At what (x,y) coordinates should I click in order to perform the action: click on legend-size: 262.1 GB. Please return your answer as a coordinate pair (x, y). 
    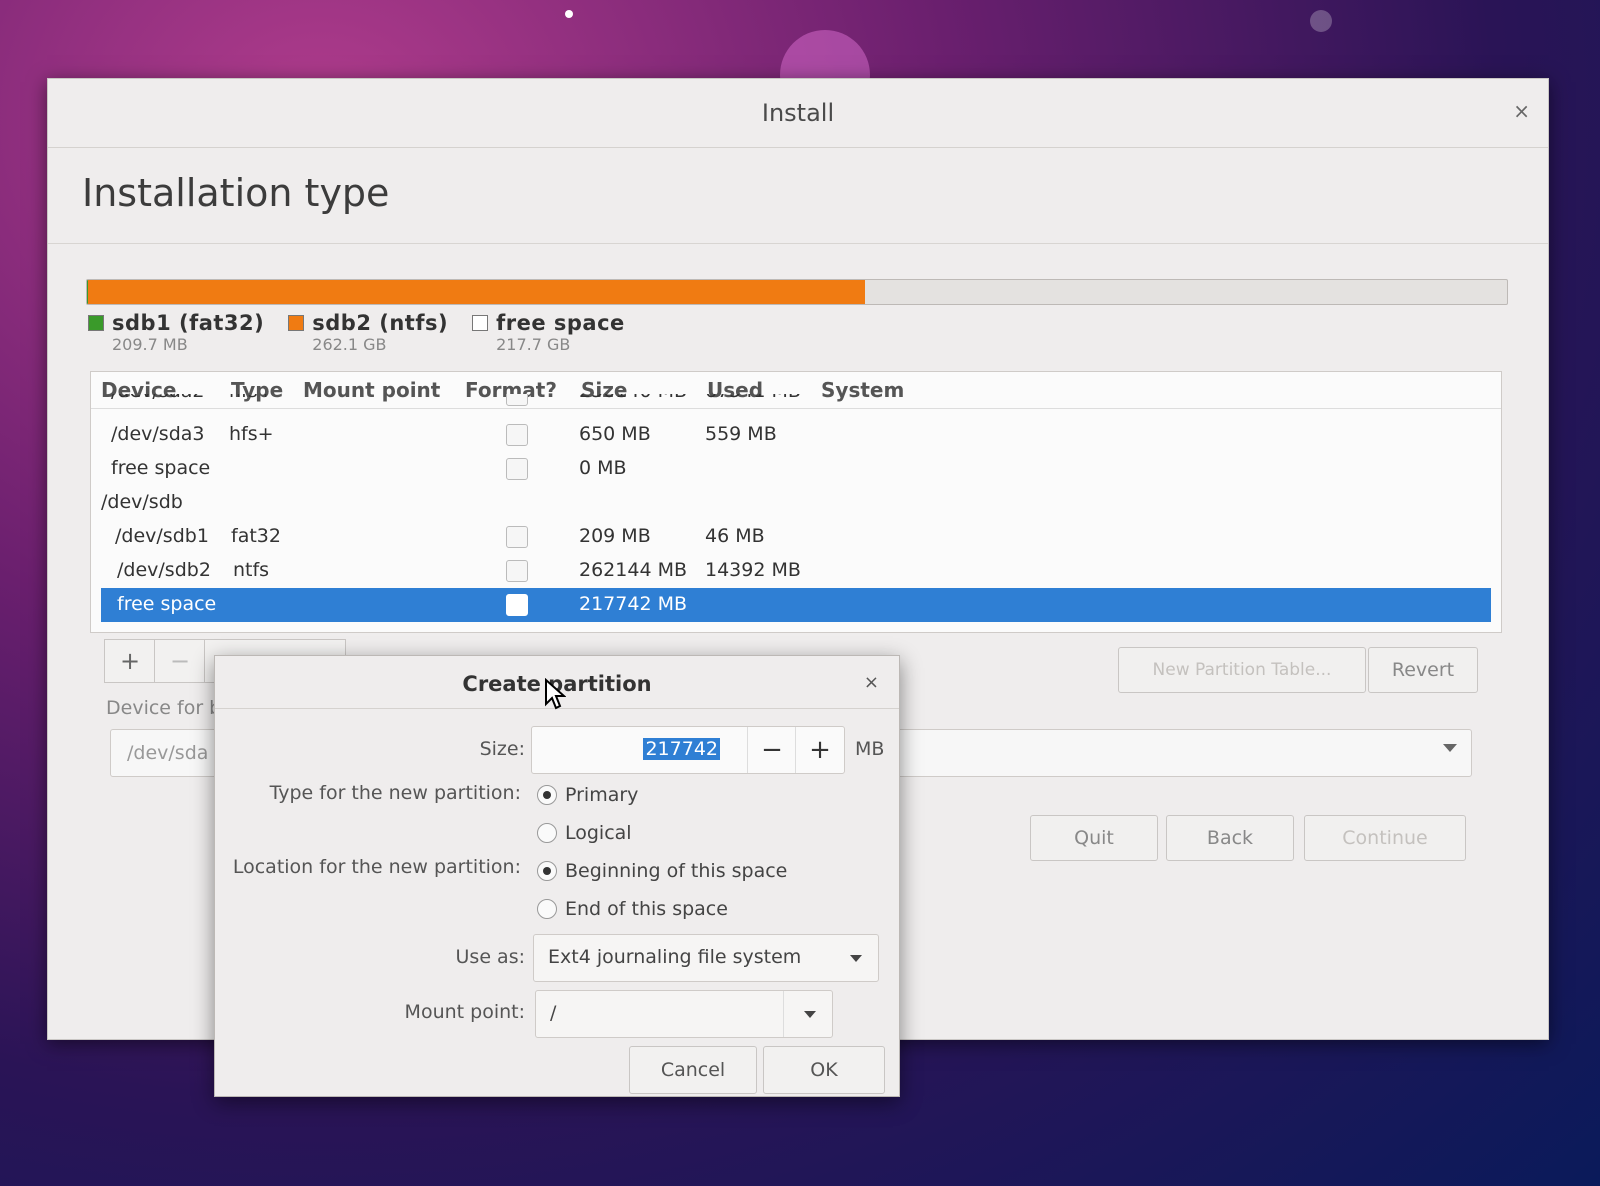
    Looking at the image, I should click on (349, 344).